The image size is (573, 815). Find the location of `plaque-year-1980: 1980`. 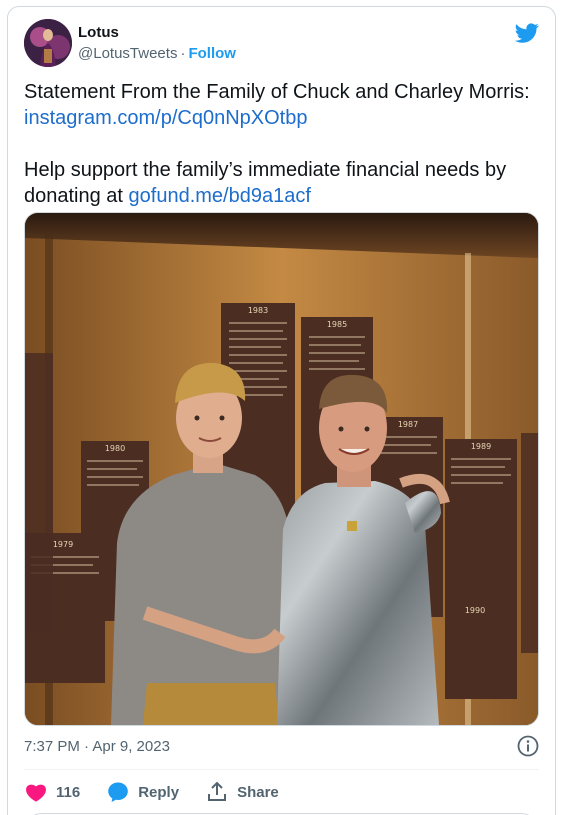

plaque-year-1980: 1980 is located at coordinates (115, 448).